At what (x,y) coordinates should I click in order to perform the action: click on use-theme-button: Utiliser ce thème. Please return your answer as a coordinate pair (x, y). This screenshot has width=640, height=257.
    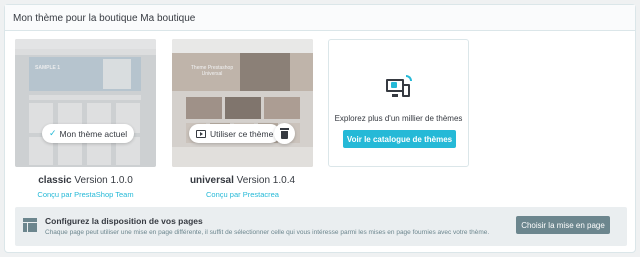
    Looking at the image, I should click on (235, 133).